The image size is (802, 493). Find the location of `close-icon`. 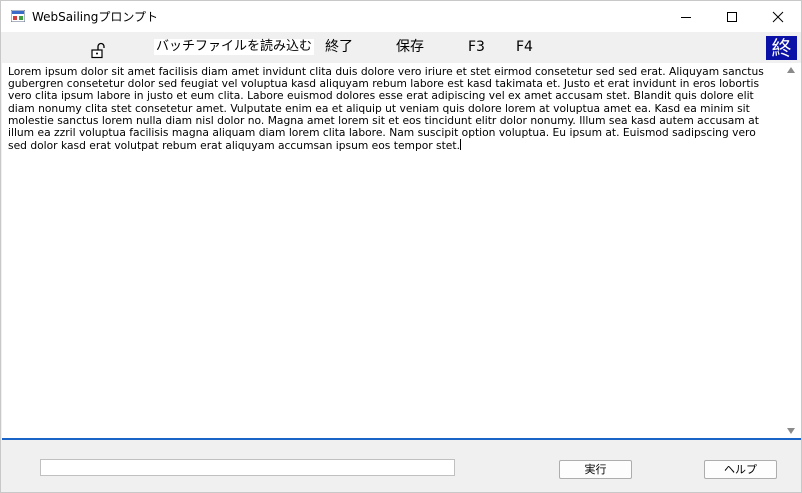

close-icon is located at coordinates (778, 16).